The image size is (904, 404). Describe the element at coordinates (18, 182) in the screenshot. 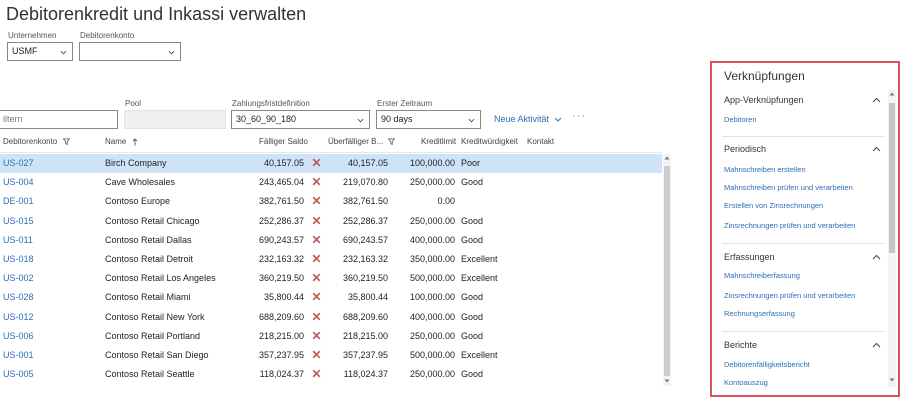

I see `customer-account-link: US-004` at that location.